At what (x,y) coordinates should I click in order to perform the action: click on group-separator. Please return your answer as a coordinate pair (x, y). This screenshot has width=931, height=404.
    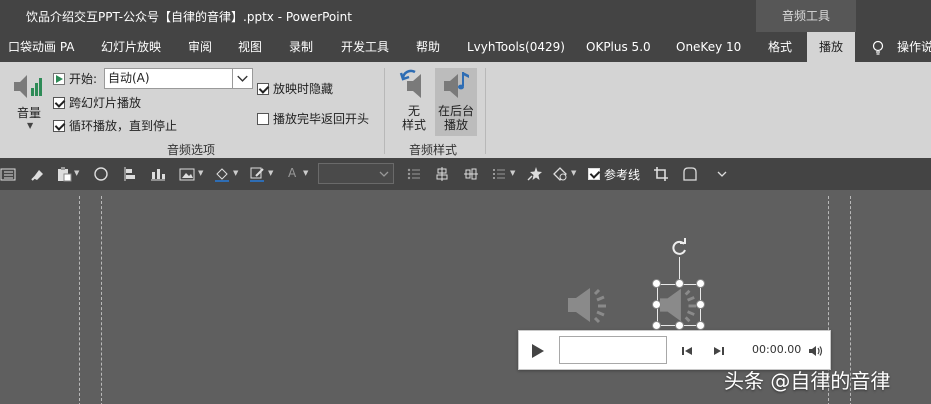
    Looking at the image, I should click on (485, 111).